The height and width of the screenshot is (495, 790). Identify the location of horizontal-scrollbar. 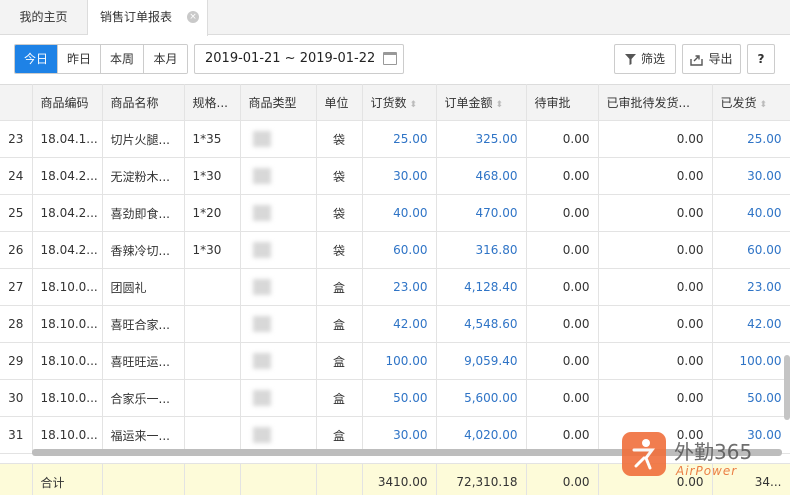
(407, 452).